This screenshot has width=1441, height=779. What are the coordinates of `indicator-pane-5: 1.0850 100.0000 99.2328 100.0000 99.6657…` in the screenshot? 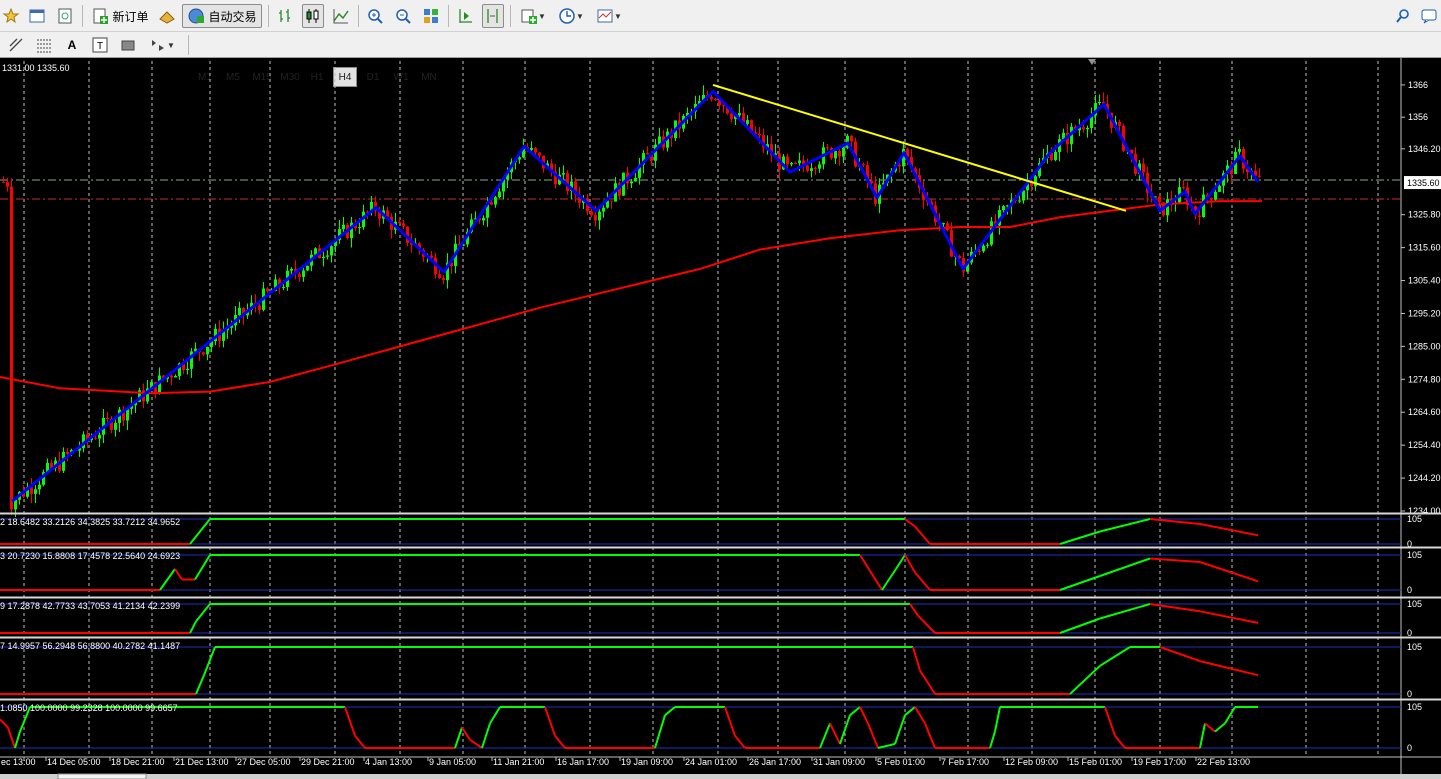 It's located at (720, 725).